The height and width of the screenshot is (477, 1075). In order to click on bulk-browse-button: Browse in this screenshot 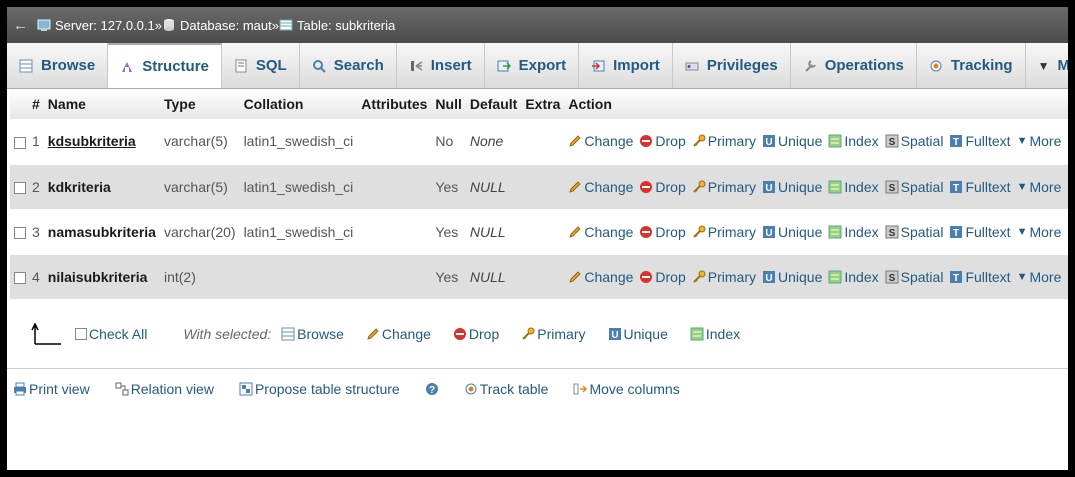, I will do `click(312, 334)`.